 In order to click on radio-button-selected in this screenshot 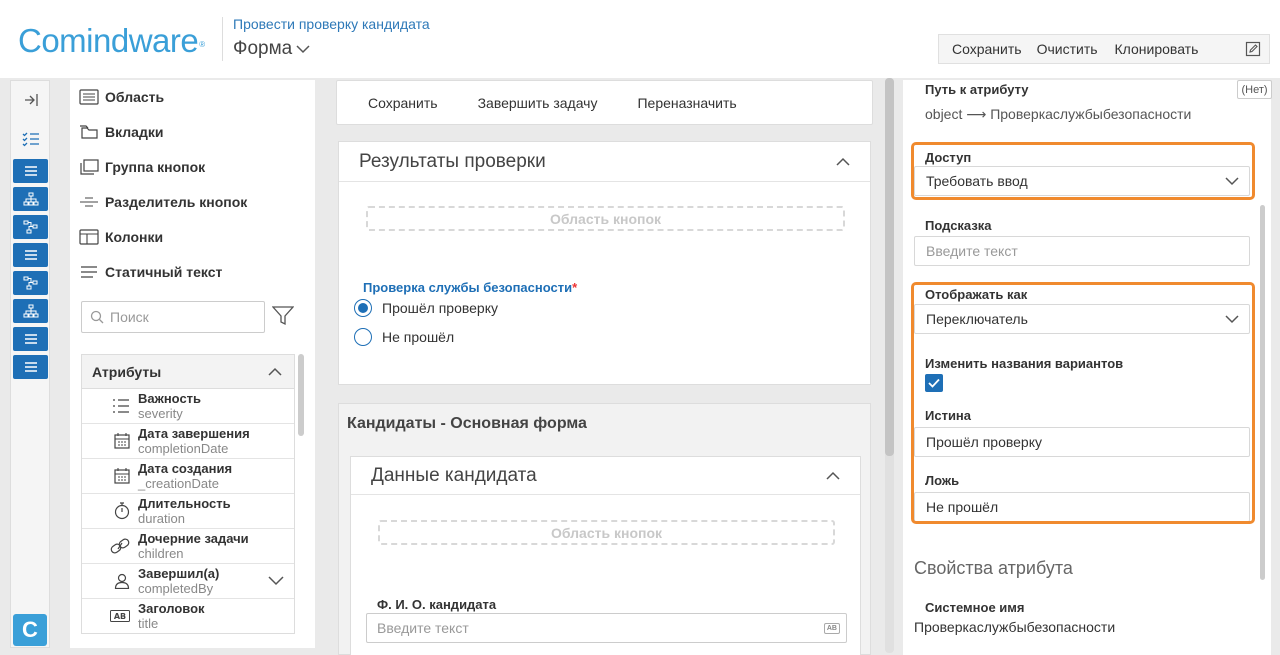, I will do `click(363, 308)`.